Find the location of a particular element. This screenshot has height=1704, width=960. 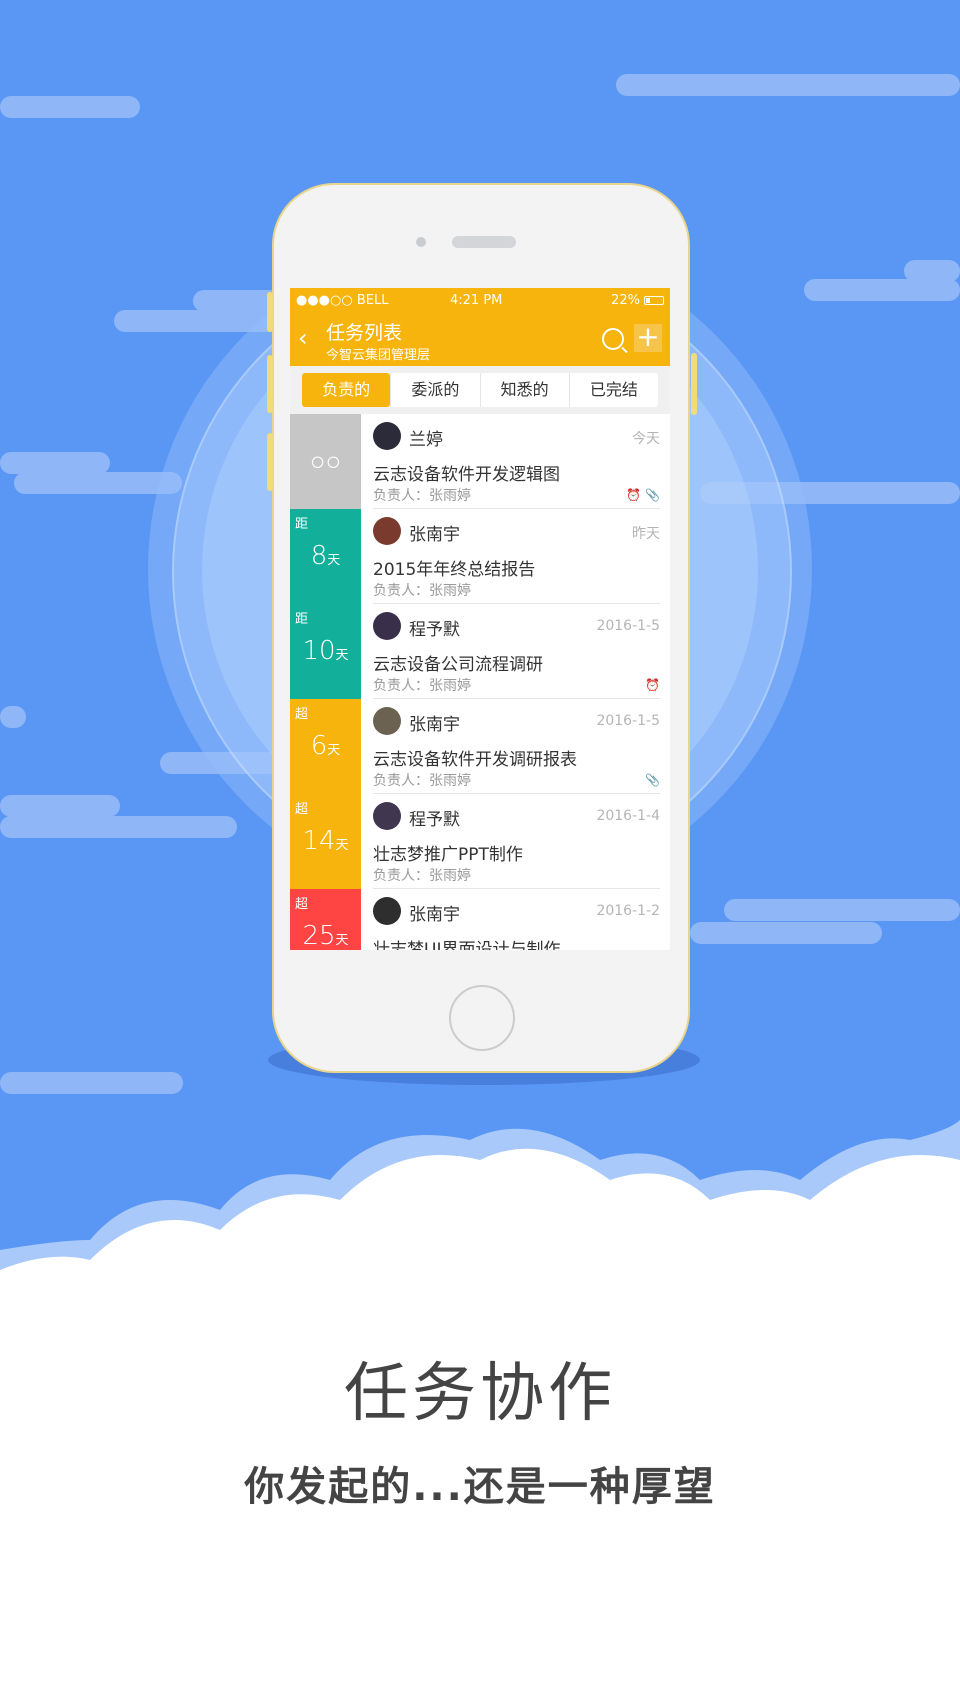

headline: 任务协作 is located at coordinates (480, 1394).